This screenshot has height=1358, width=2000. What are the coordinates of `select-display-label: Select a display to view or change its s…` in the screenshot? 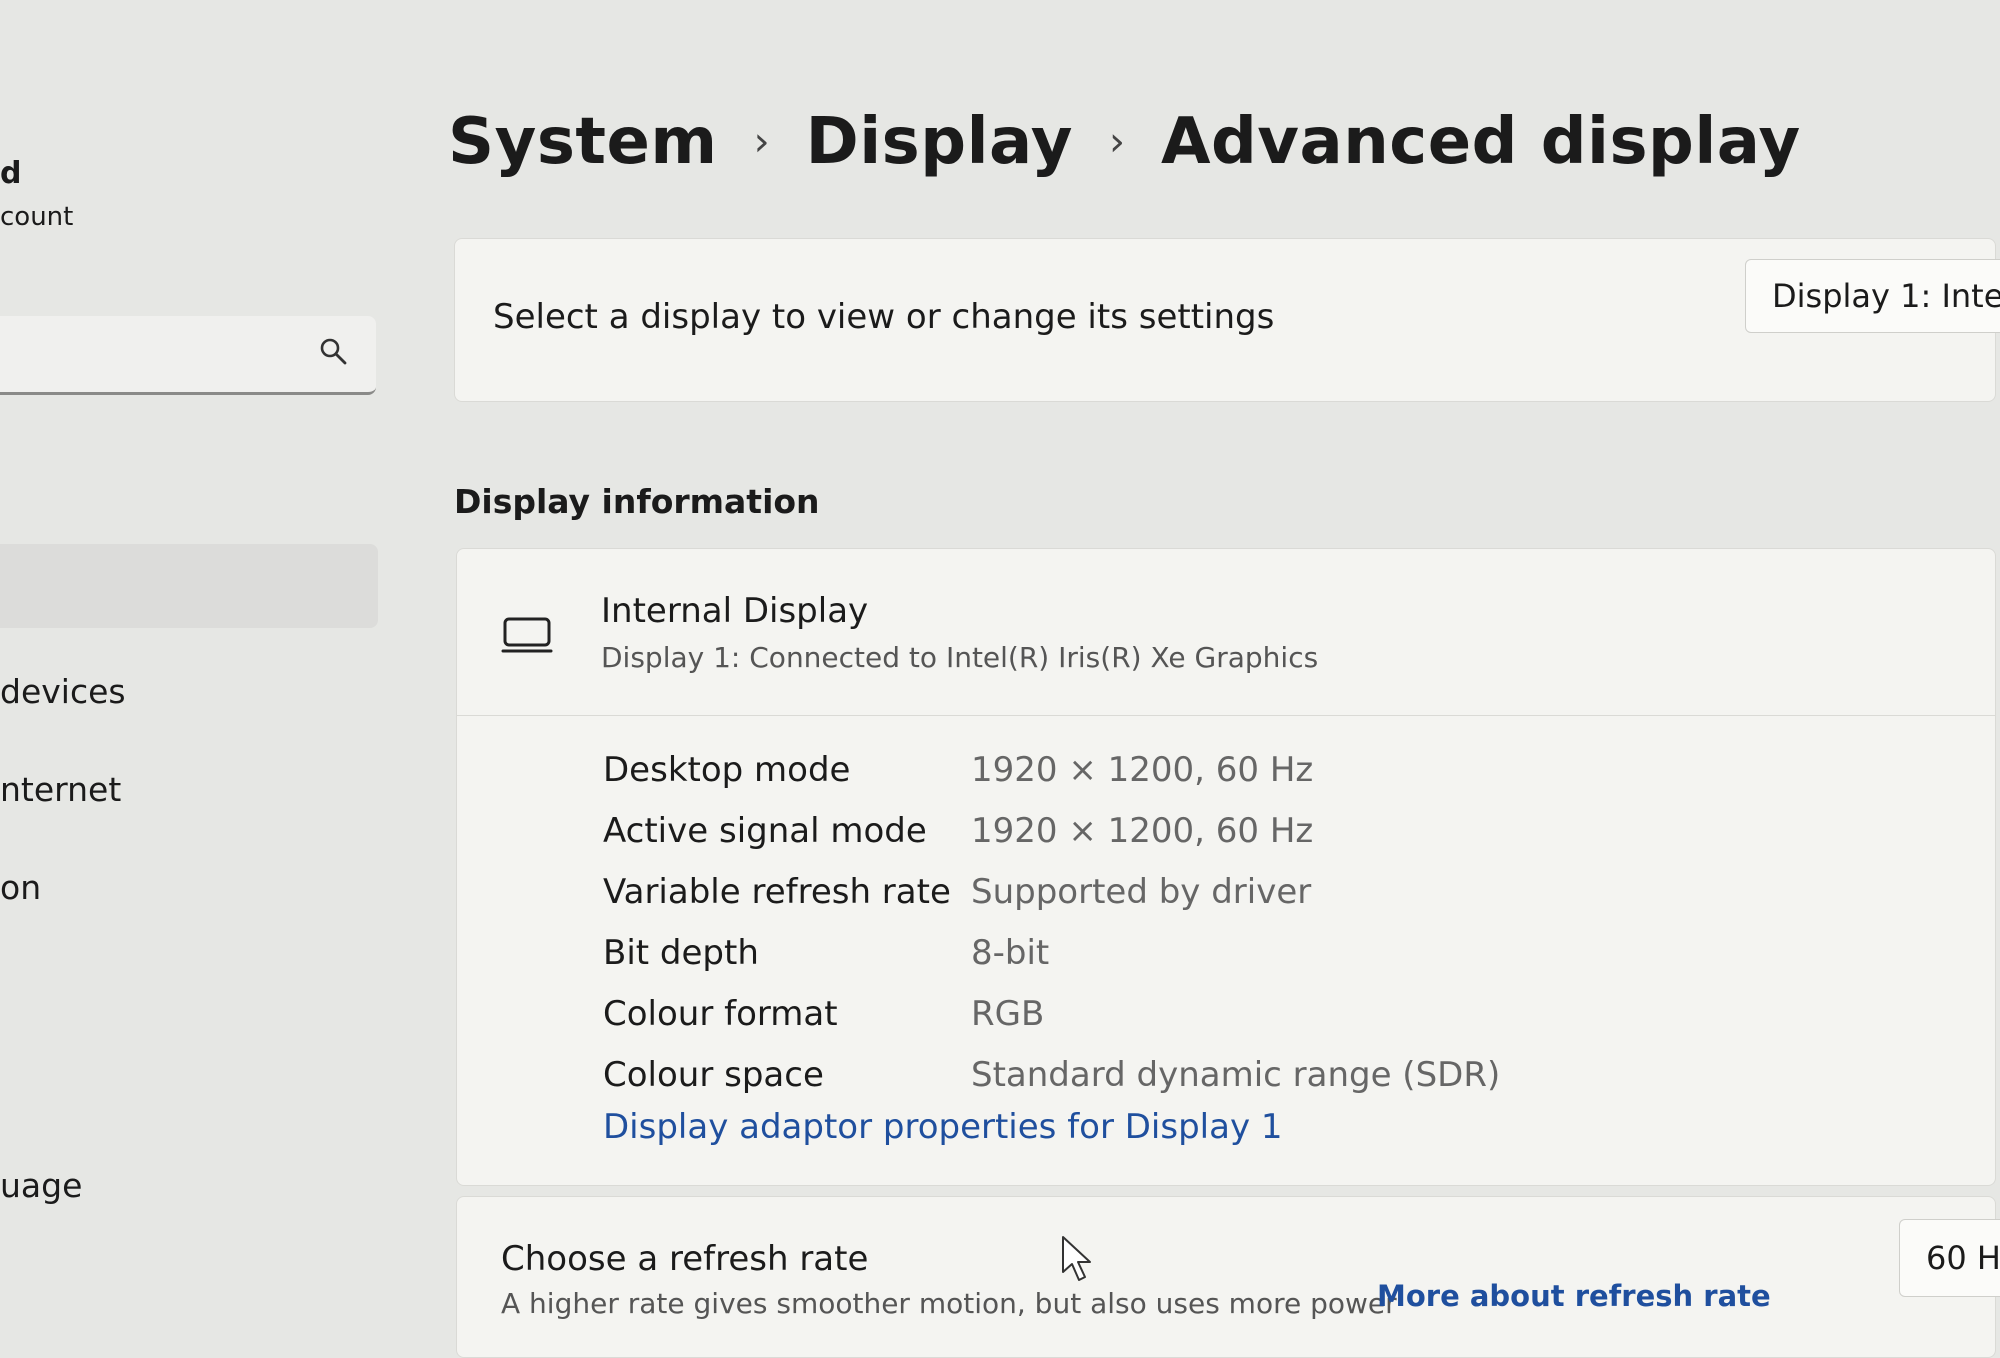 It's located at (884, 317).